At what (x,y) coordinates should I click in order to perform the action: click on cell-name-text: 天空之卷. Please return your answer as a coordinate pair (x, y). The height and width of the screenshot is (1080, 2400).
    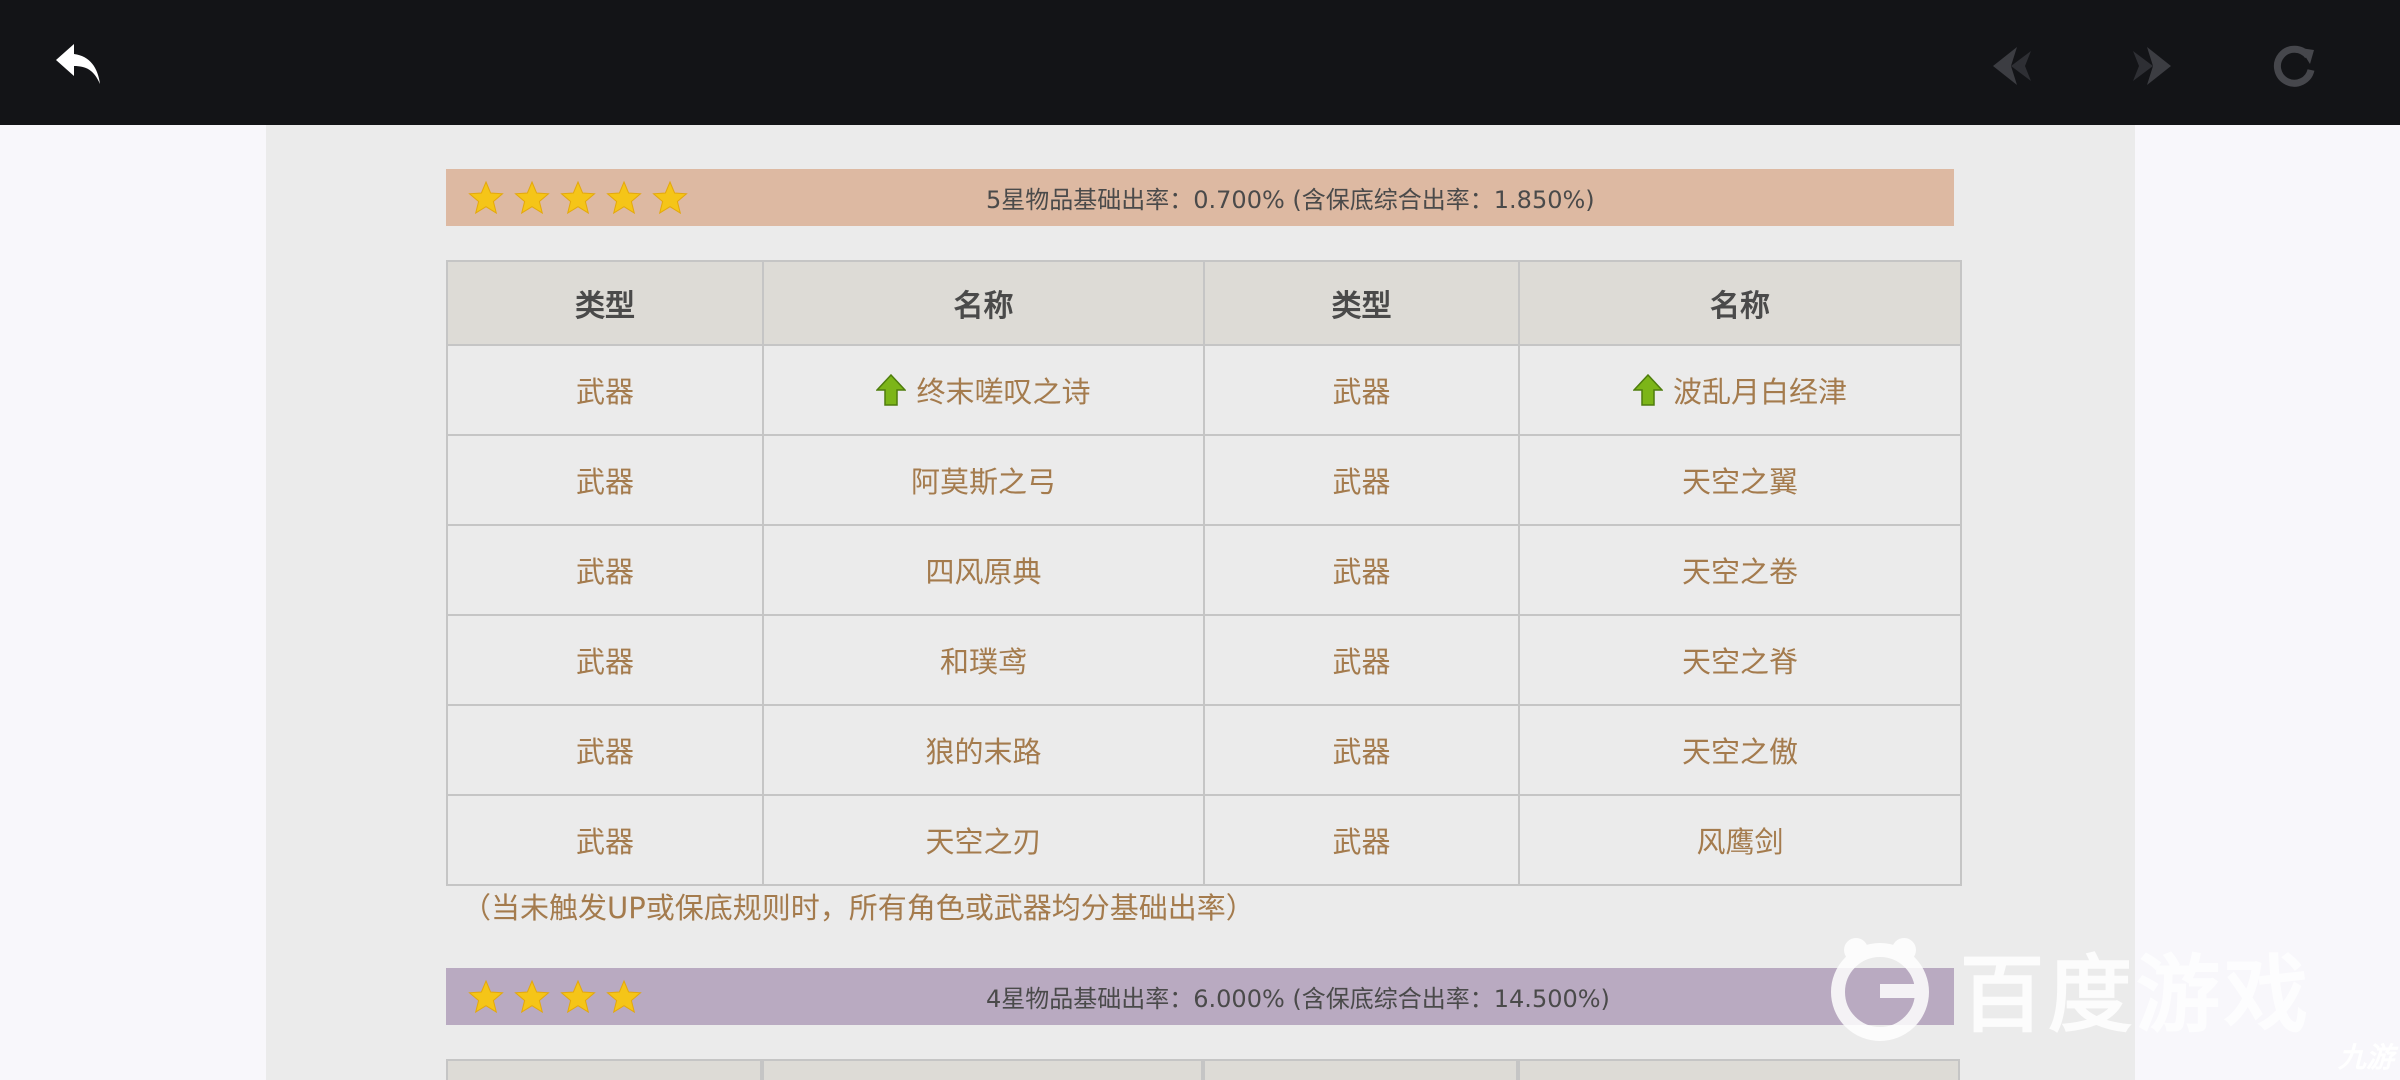
    Looking at the image, I should click on (1739, 572).